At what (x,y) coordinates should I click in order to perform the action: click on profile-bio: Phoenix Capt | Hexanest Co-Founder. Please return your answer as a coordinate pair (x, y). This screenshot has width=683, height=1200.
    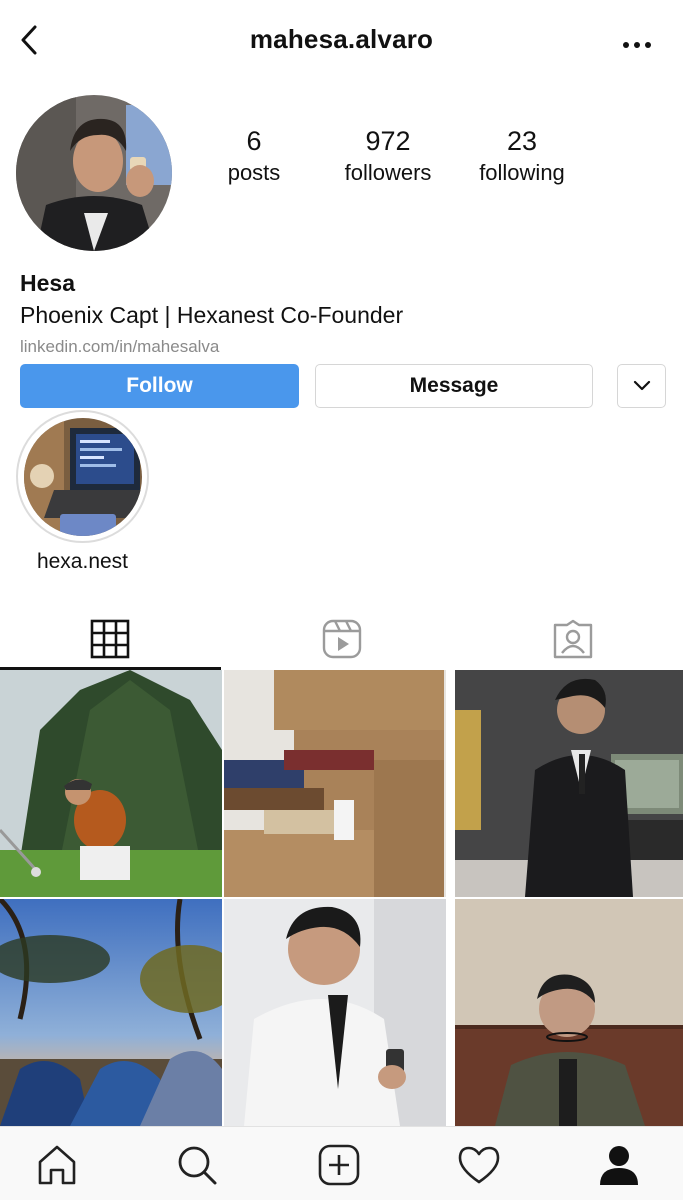
    Looking at the image, I should click on (212, 315).